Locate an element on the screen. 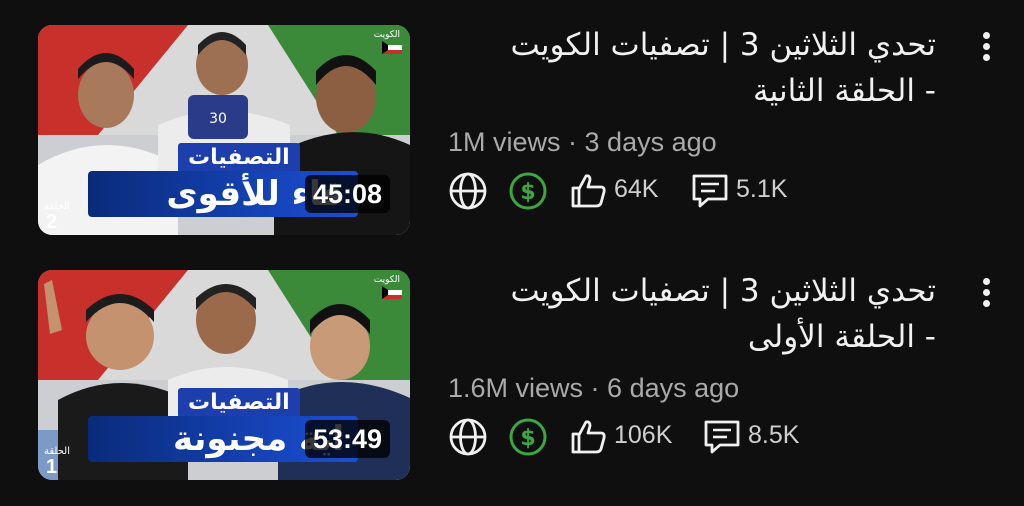  video-title-line: - الحلقة الثانية is located at coordinates (844, 91).